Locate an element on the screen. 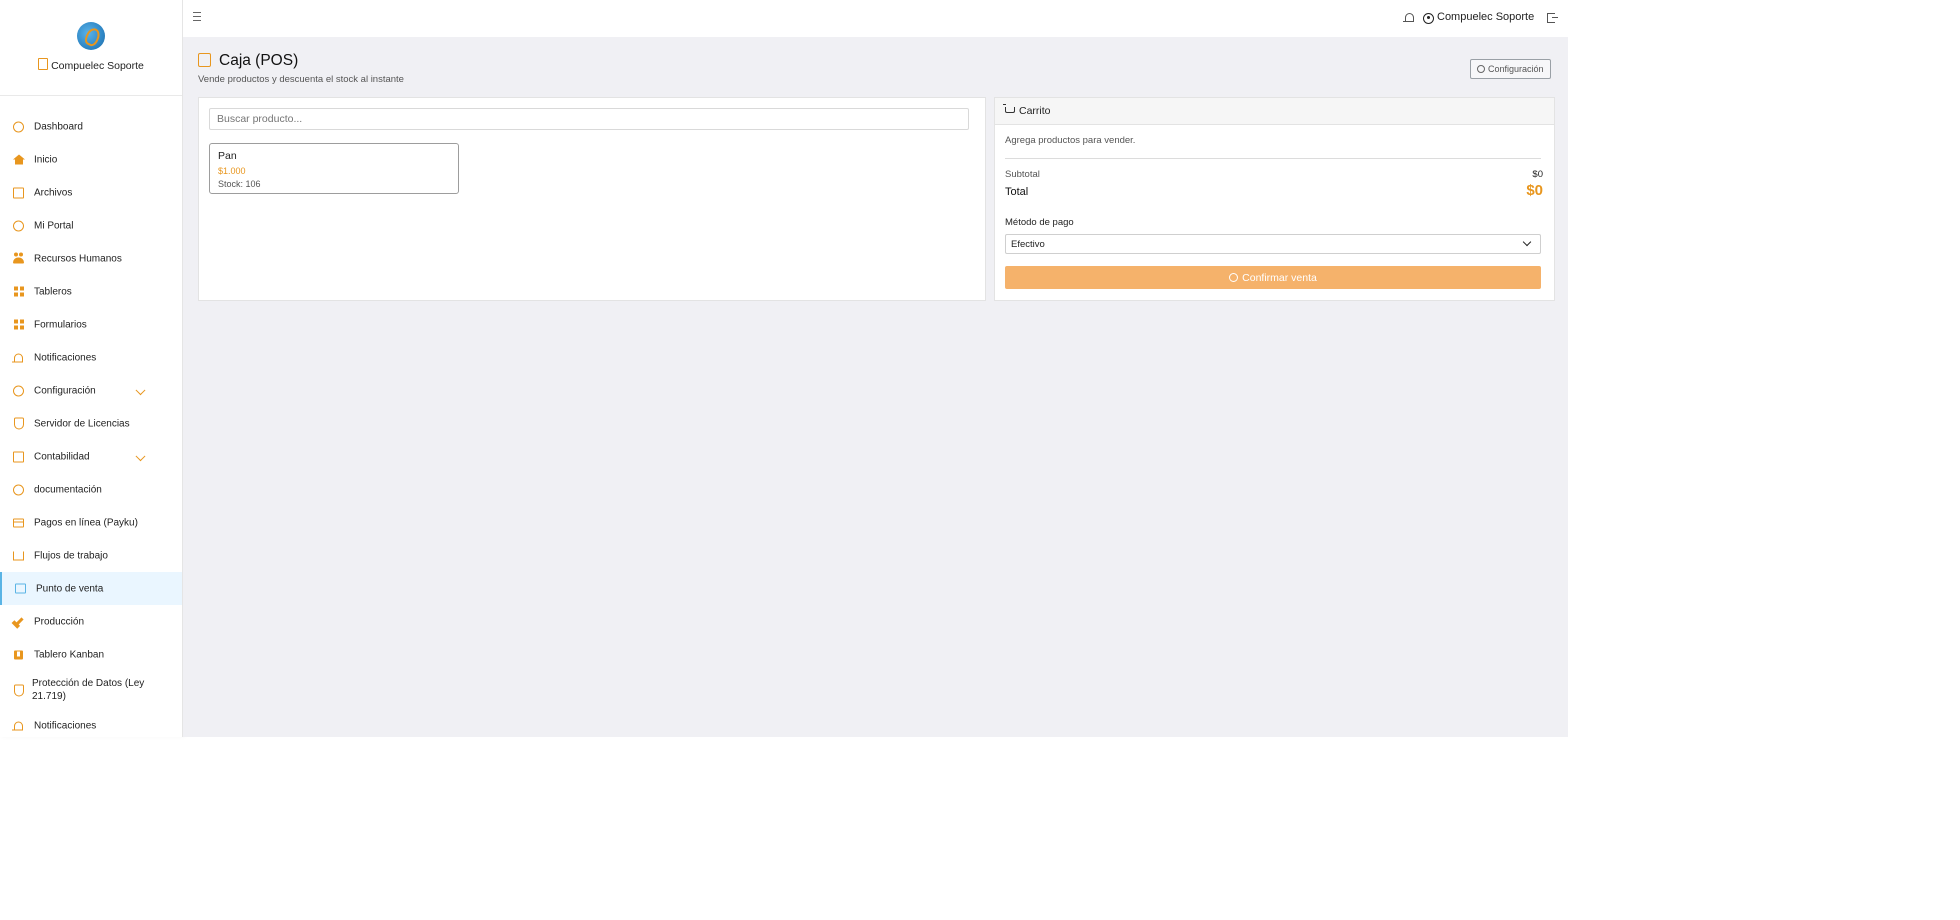 The image size is (1960, 920). calculator-icon is located at coordinates (18, 456).